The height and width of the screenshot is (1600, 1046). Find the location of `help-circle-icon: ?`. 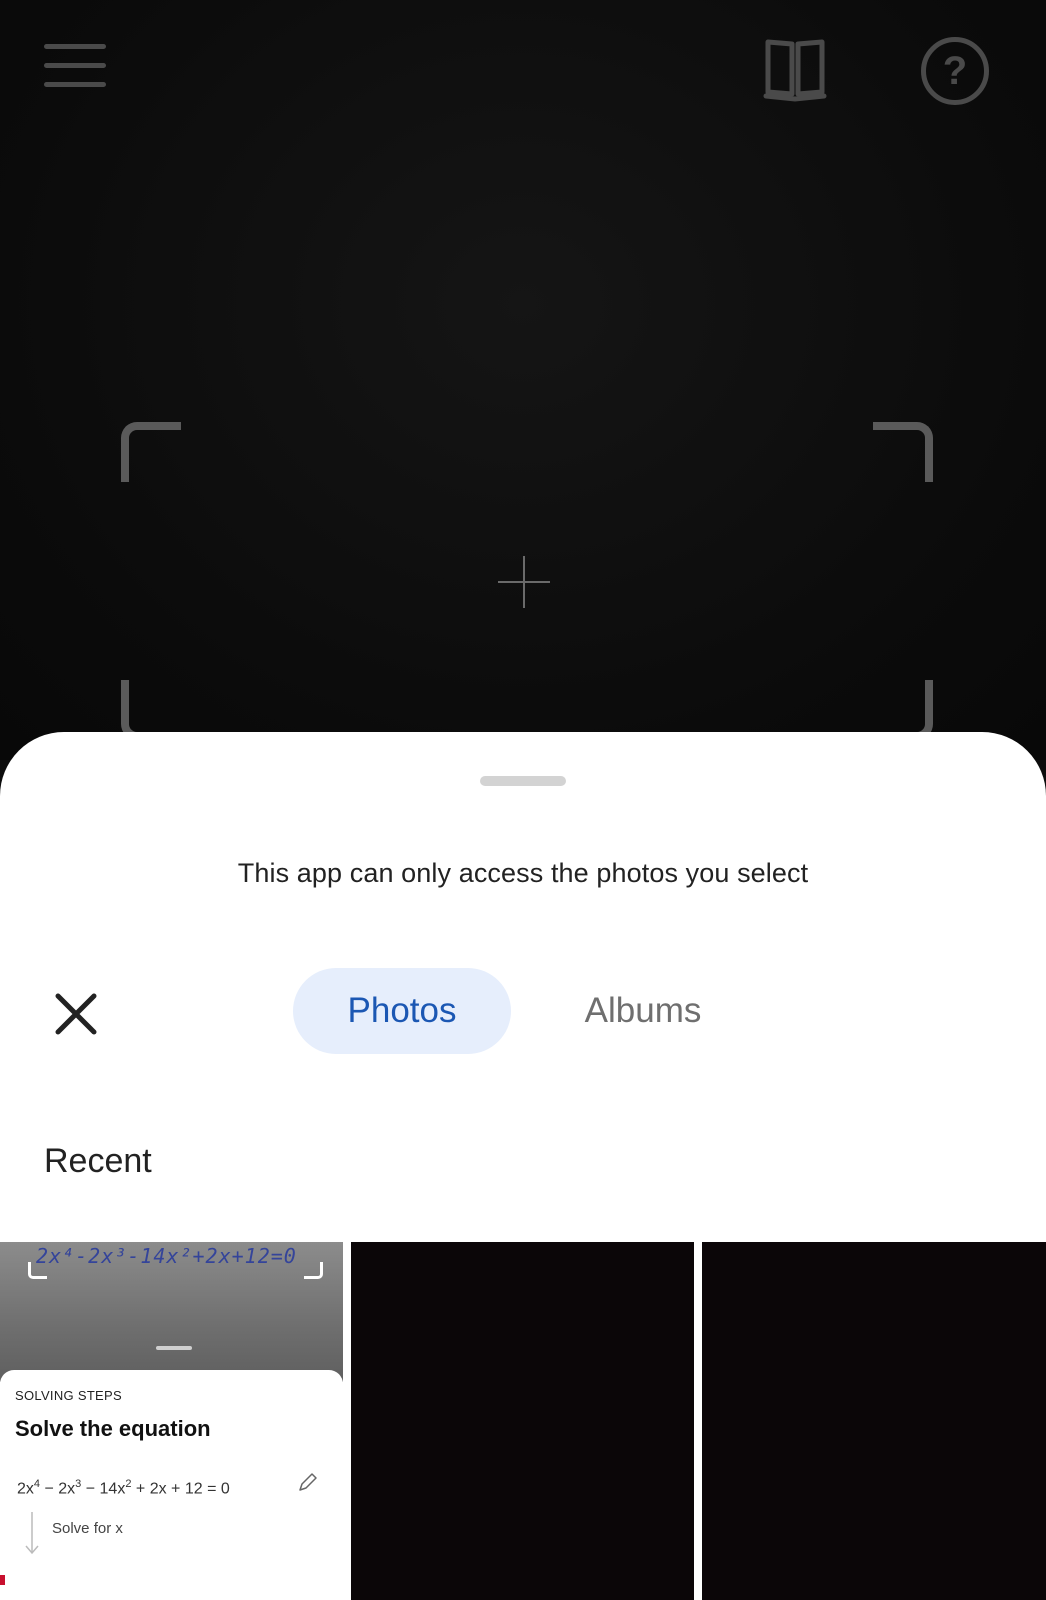

help-circle-icon: ? is located at coordinates (955, 71).